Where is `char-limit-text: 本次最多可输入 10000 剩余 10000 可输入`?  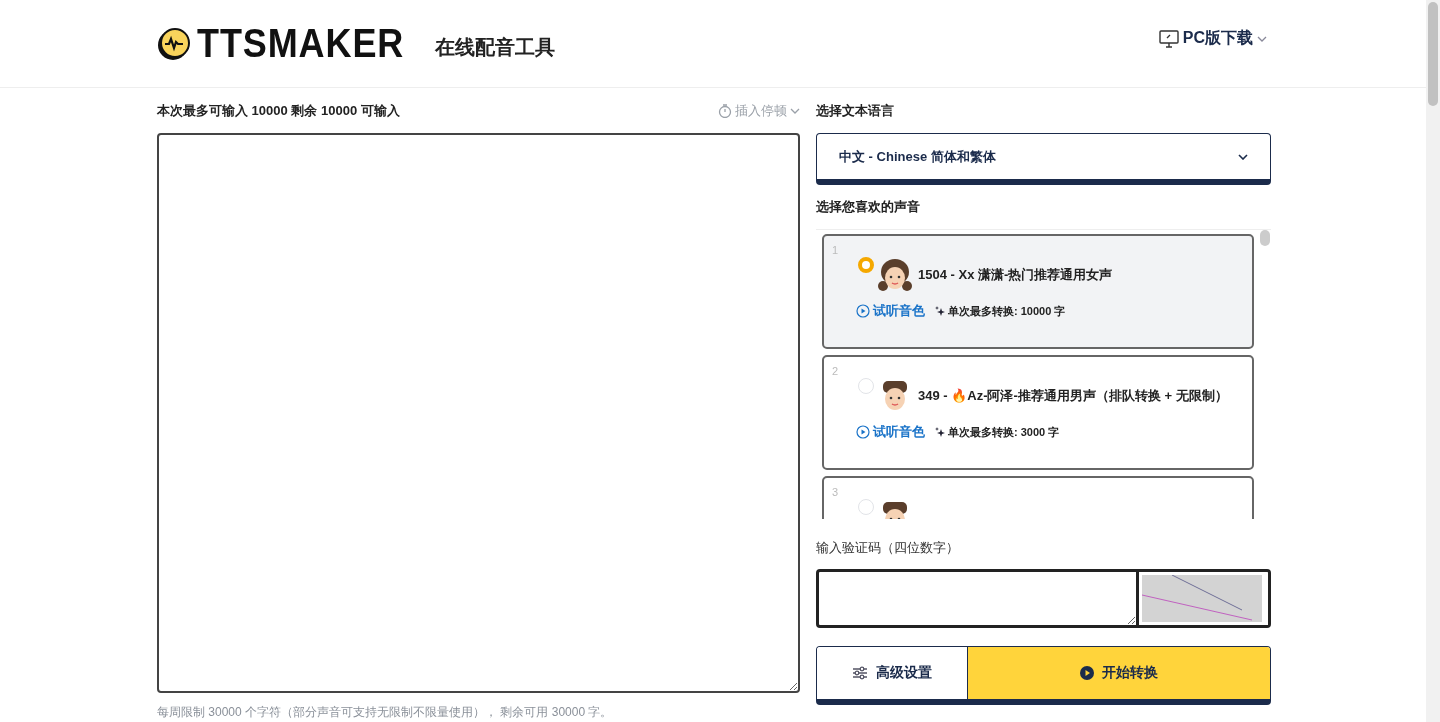
char-limit-text: 本次最多可输入 10000 剩余 10000 可输入 is located at coordinates (278, 110).